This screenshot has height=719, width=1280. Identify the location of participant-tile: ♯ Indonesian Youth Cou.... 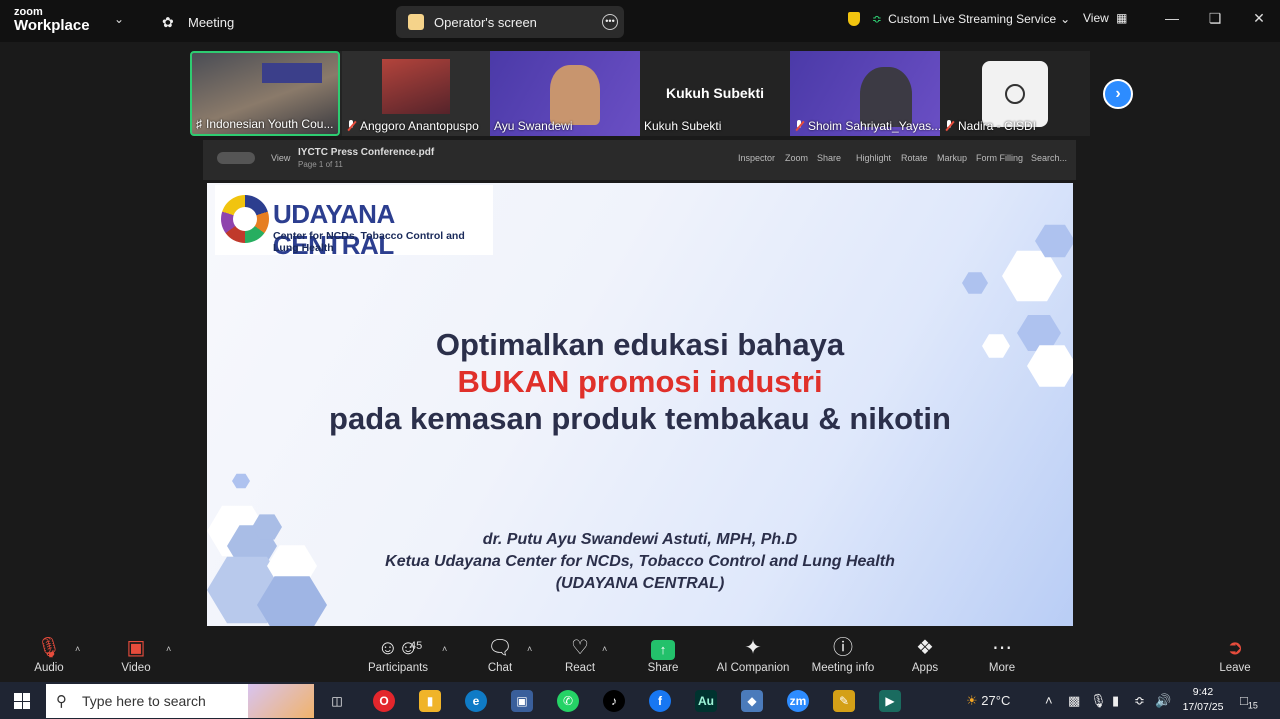
(265, 93).